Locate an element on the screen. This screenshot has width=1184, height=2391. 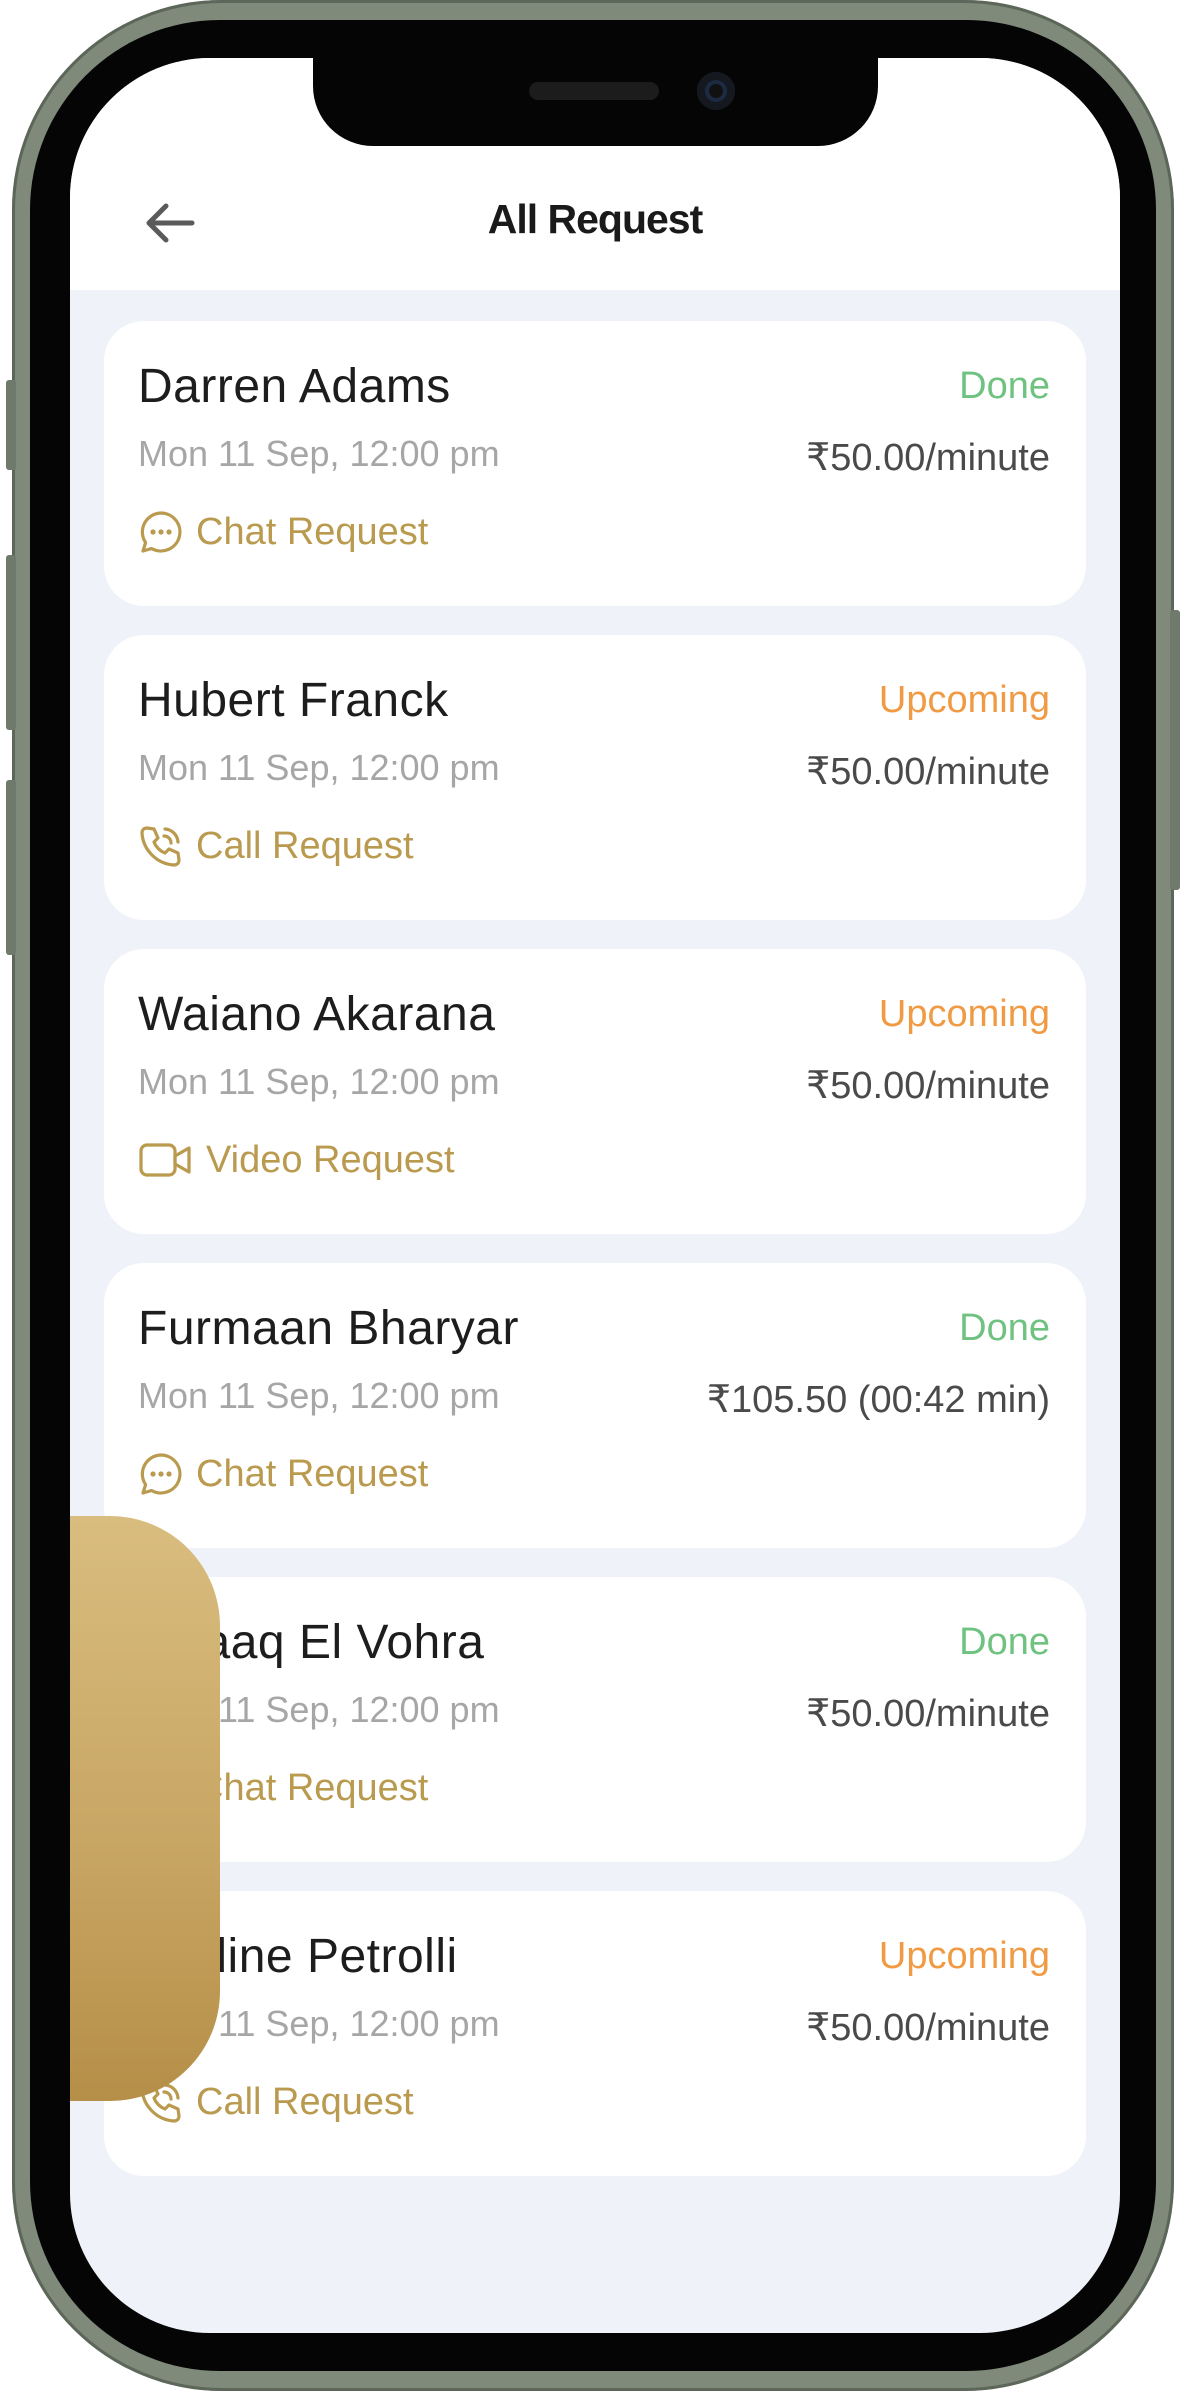
front-camera is located at coordinates (716, 91).